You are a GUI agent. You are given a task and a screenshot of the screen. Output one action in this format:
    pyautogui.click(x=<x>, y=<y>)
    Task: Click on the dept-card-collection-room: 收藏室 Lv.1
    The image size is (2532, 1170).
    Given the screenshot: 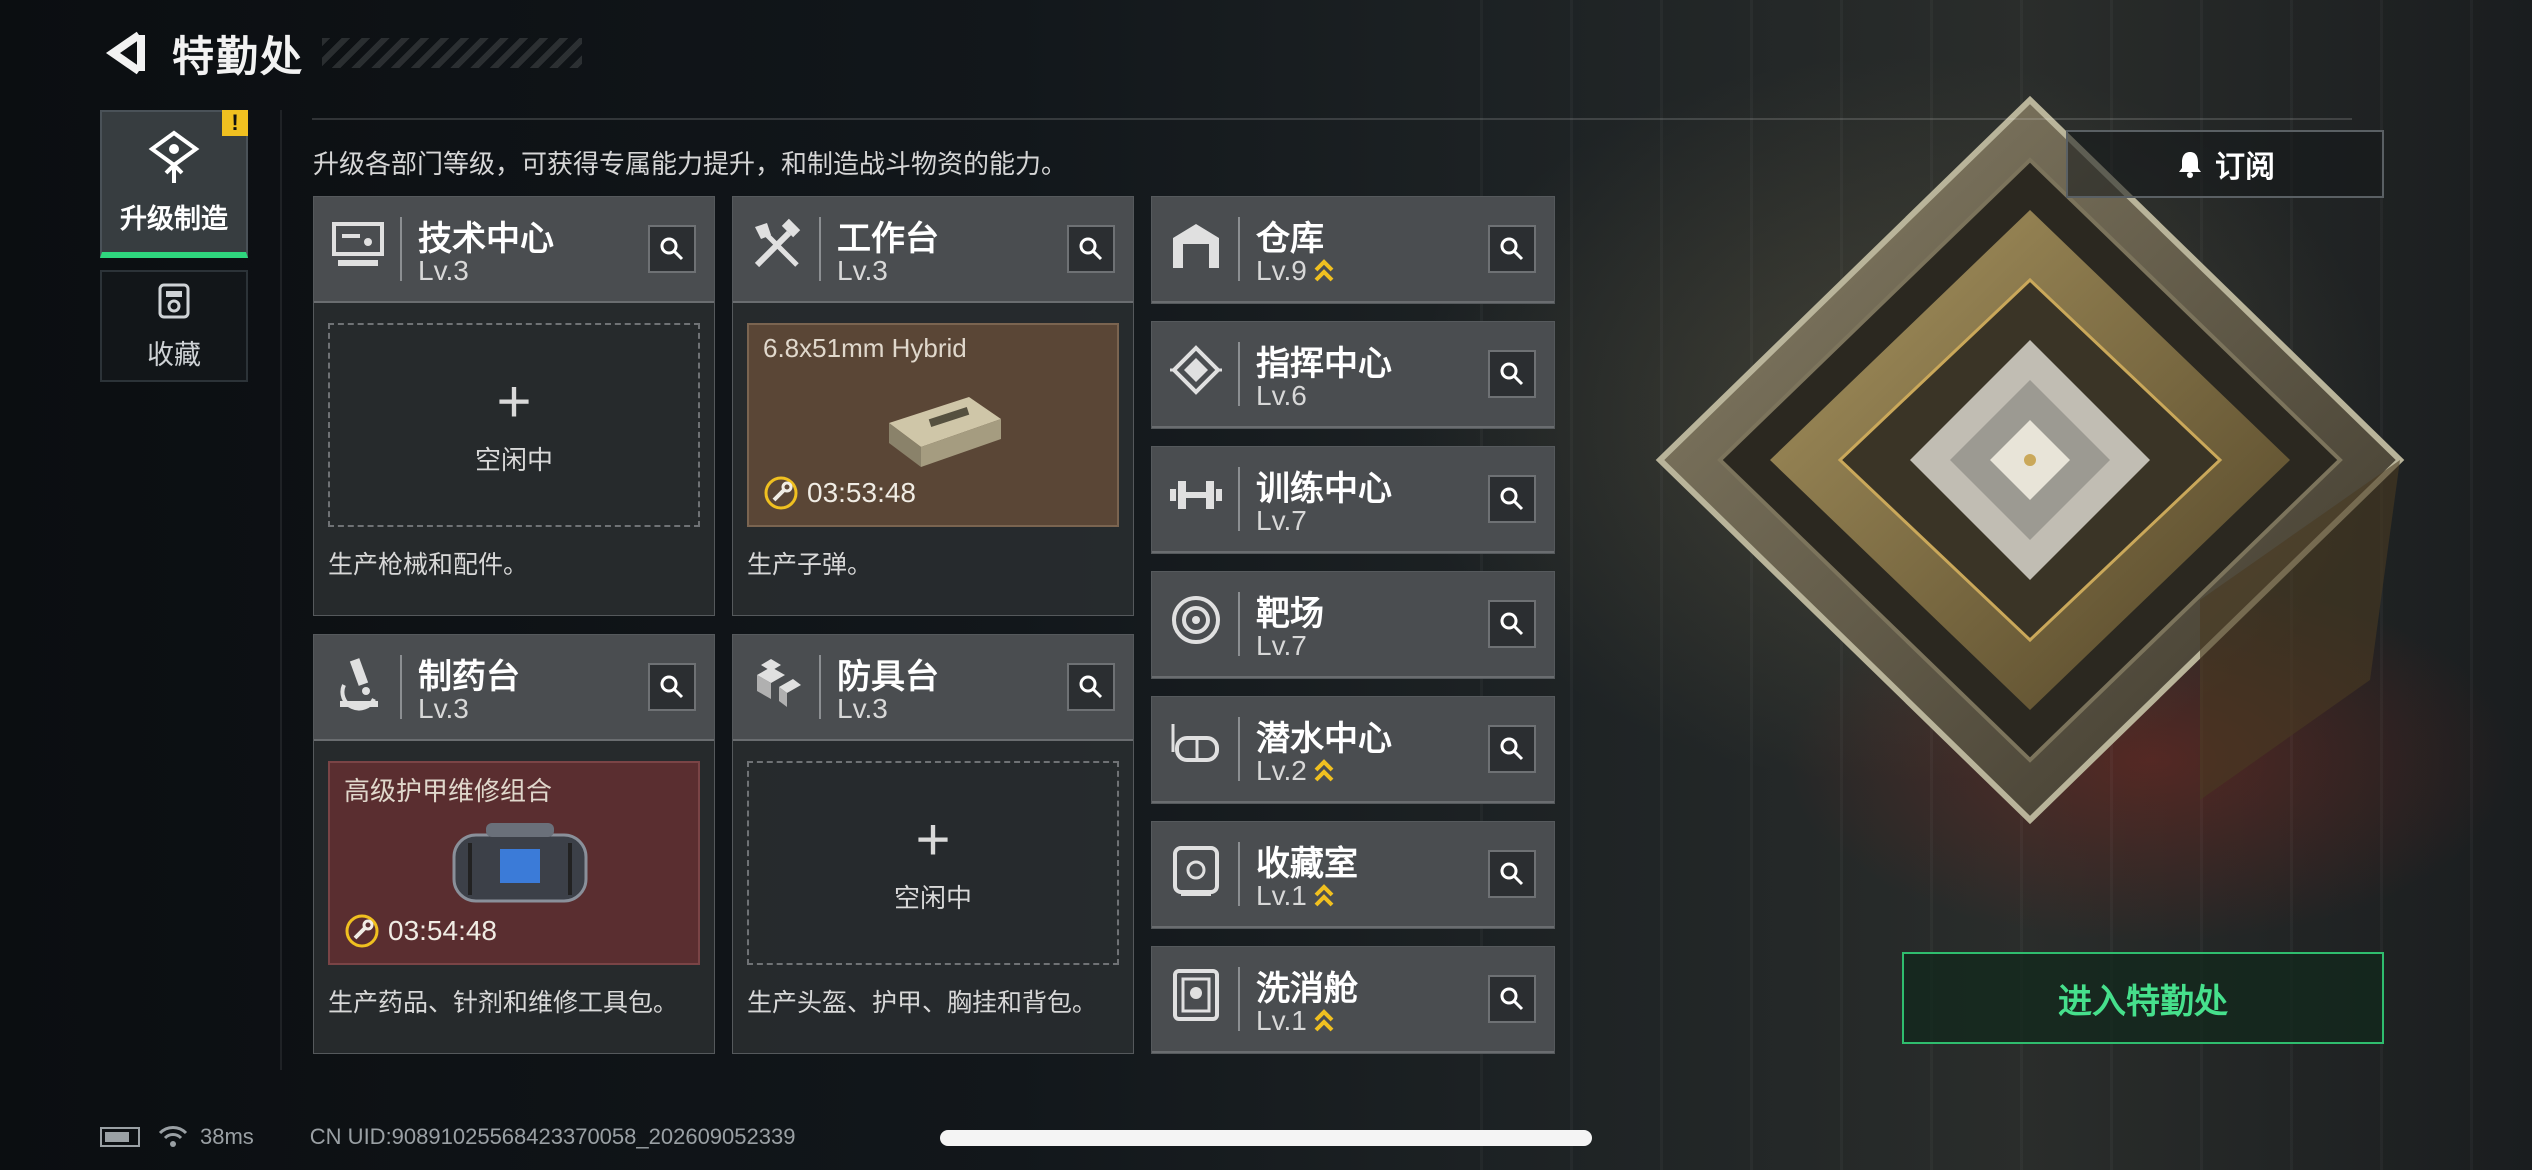 What is the action you would take?
    pyautogui.click(x=1353, y=875)
    